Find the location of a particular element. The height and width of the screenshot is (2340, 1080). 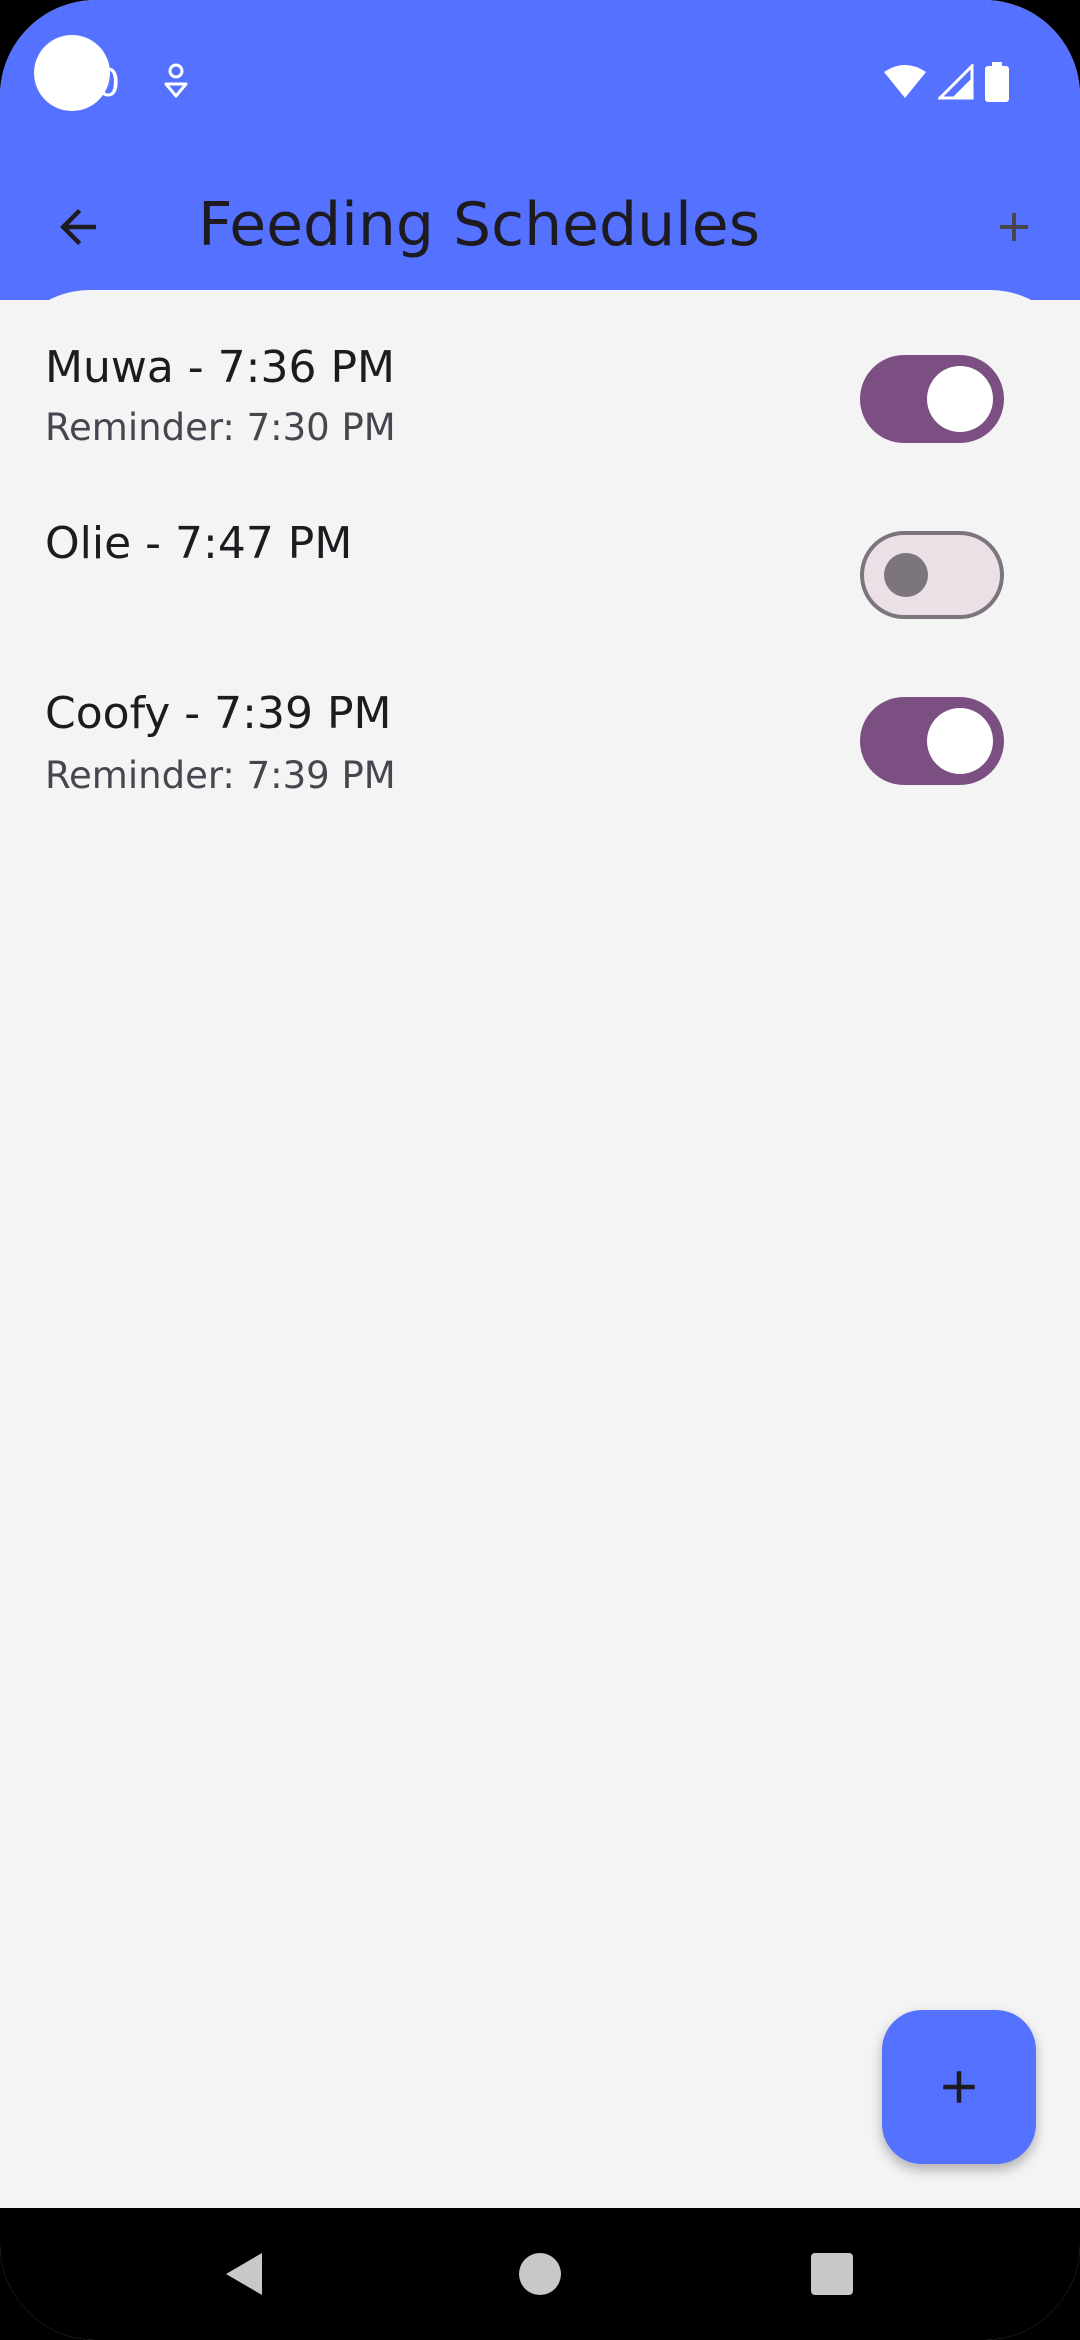

schedule-item-muwa: Muwa - 7:36 PM Reminder: 7:30 PM is located at coordinates (540, 398).